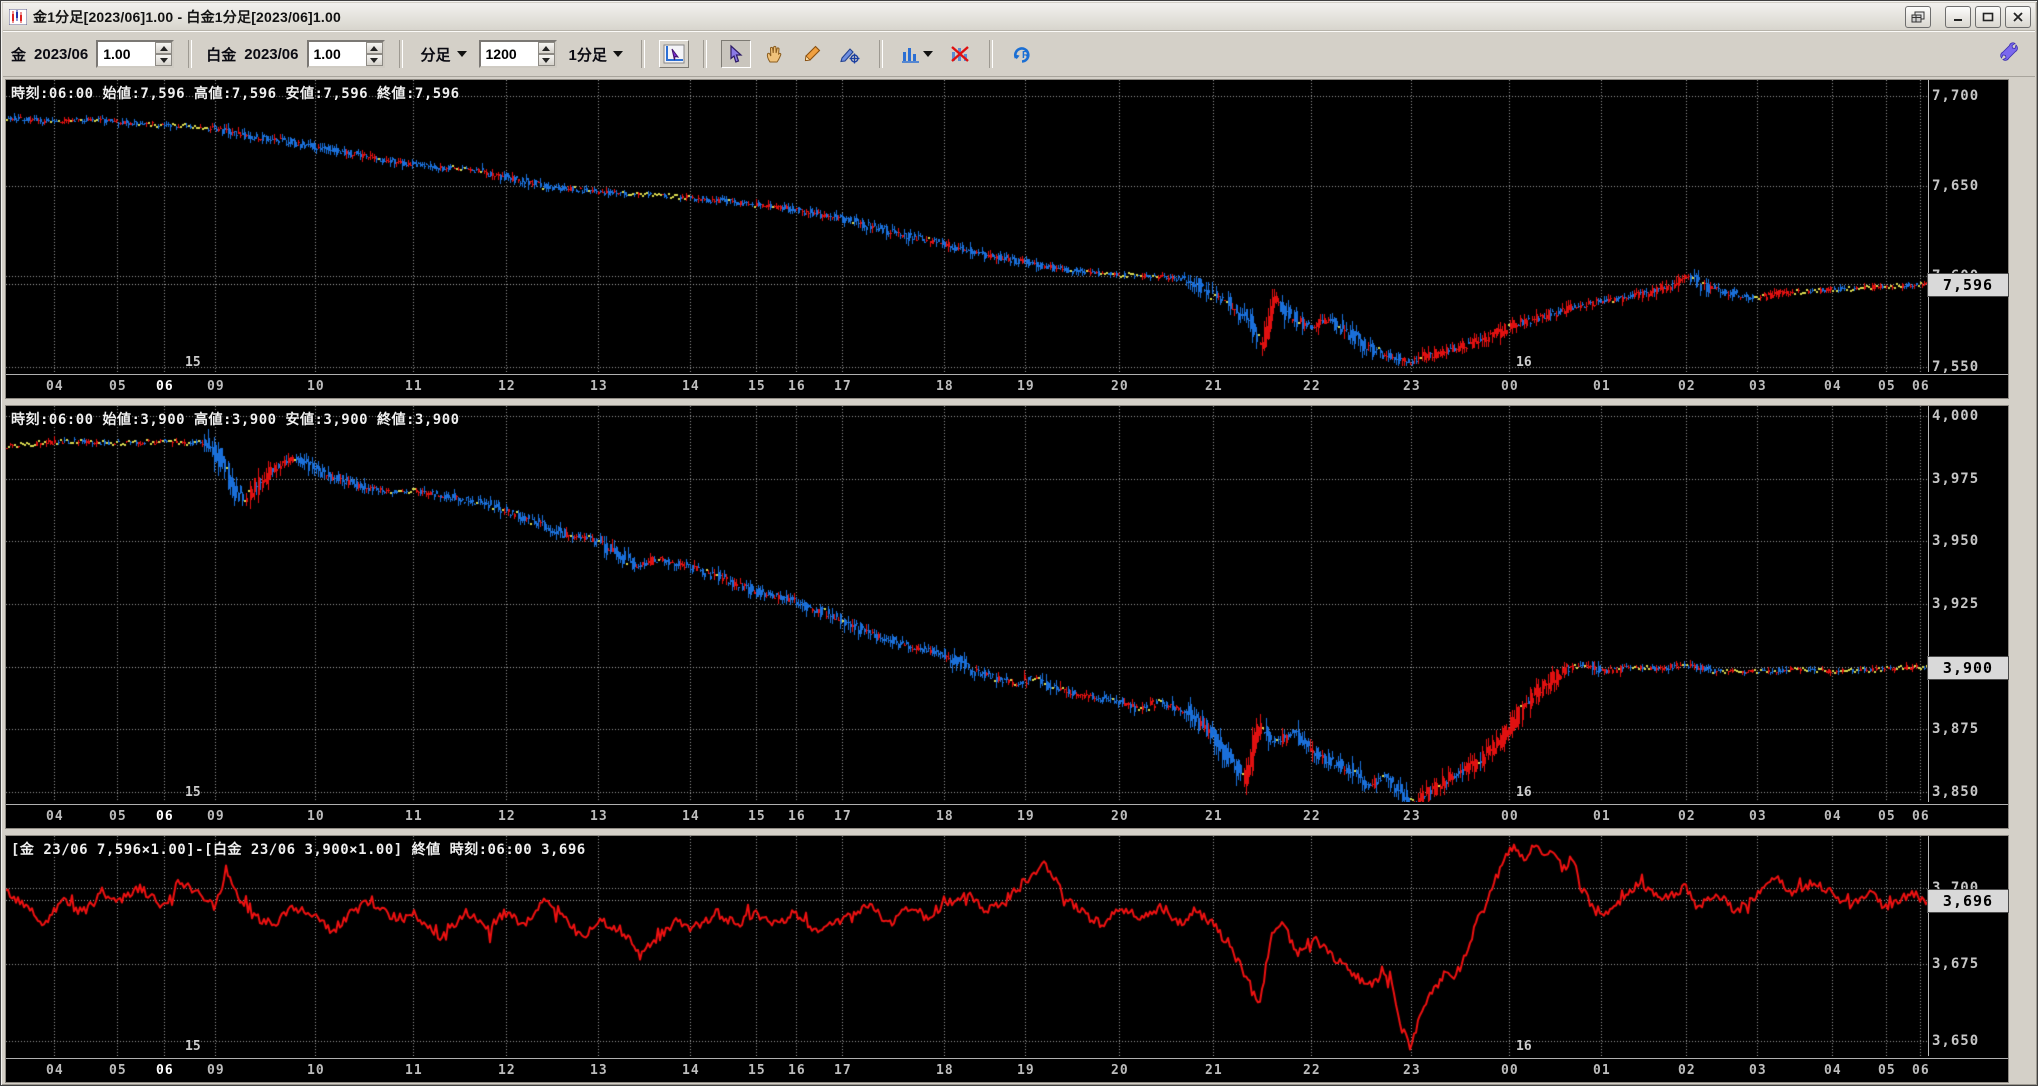 This screenshot has height=1086, width=2038. Describe the element at coordinates (271, 54) in the screenshot. I see `platinum-month-select: 2023/06` at that location.